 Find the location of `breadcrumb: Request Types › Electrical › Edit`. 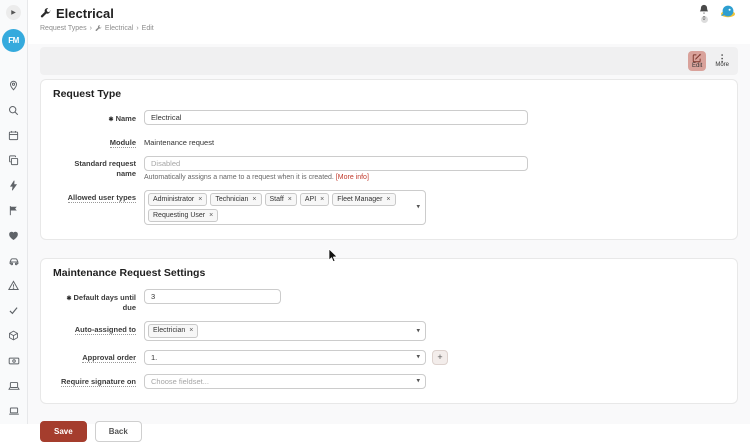

breadcrumb: Request Types › Electrical › Edit is located at coordinates (389, 28).